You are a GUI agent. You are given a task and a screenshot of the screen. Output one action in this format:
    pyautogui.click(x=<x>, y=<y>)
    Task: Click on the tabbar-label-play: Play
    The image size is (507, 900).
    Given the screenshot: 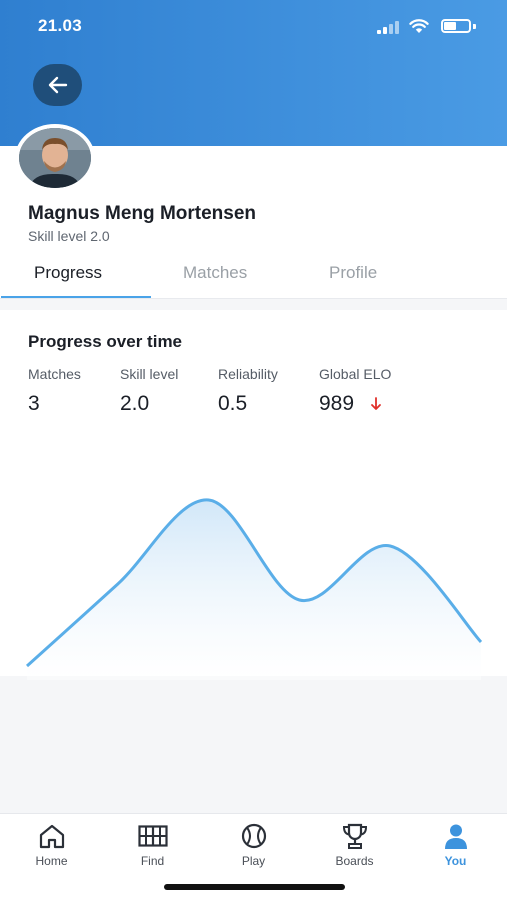 What is the action you would take?
    pyautogui.click(x=253, y=861)
    